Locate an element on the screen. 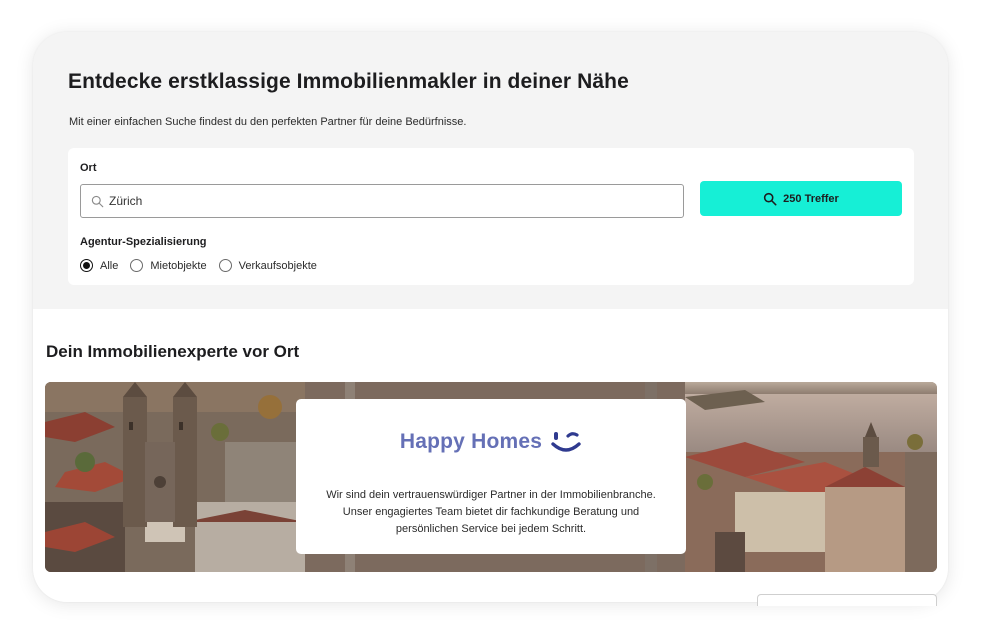 The height and width of the screenshot is (638, 982). radio-label: Mietobjekte is located at coordinates (178, 265).